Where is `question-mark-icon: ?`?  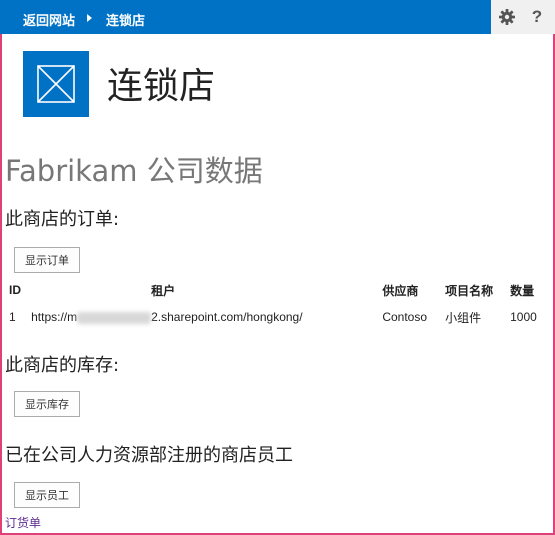 question-mark-icon: ? is located at coordinates (537, 17).